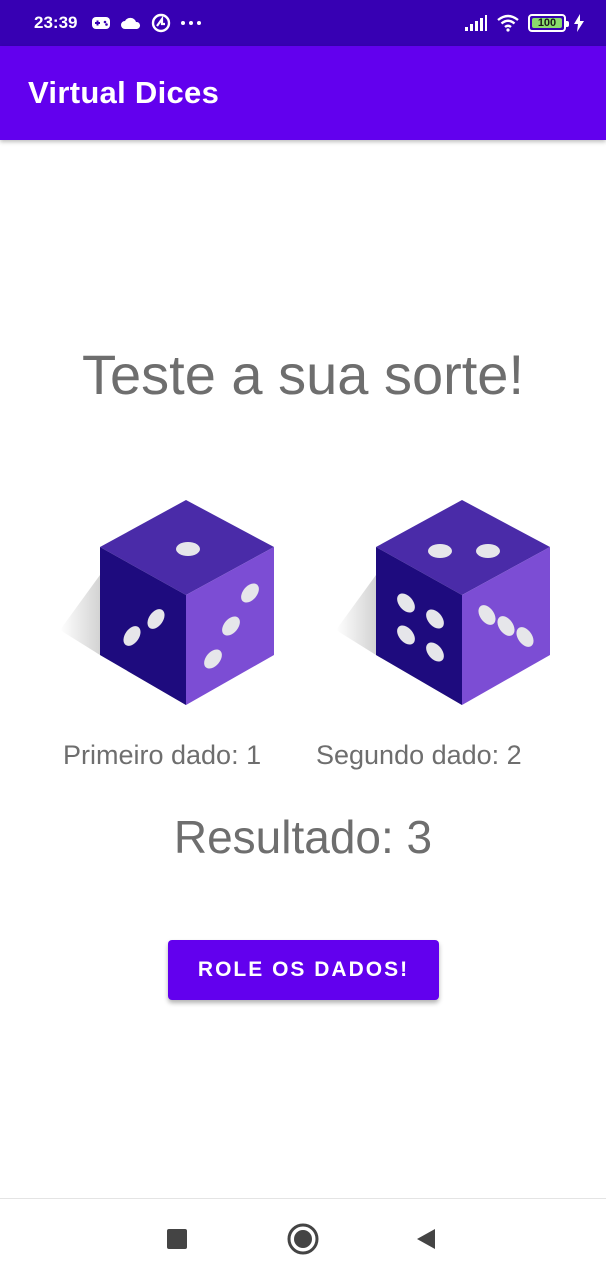  What do you see at coordinates (567, 24) in the screenshot?
I see `battery-tip` at bounding box center [567, 24].